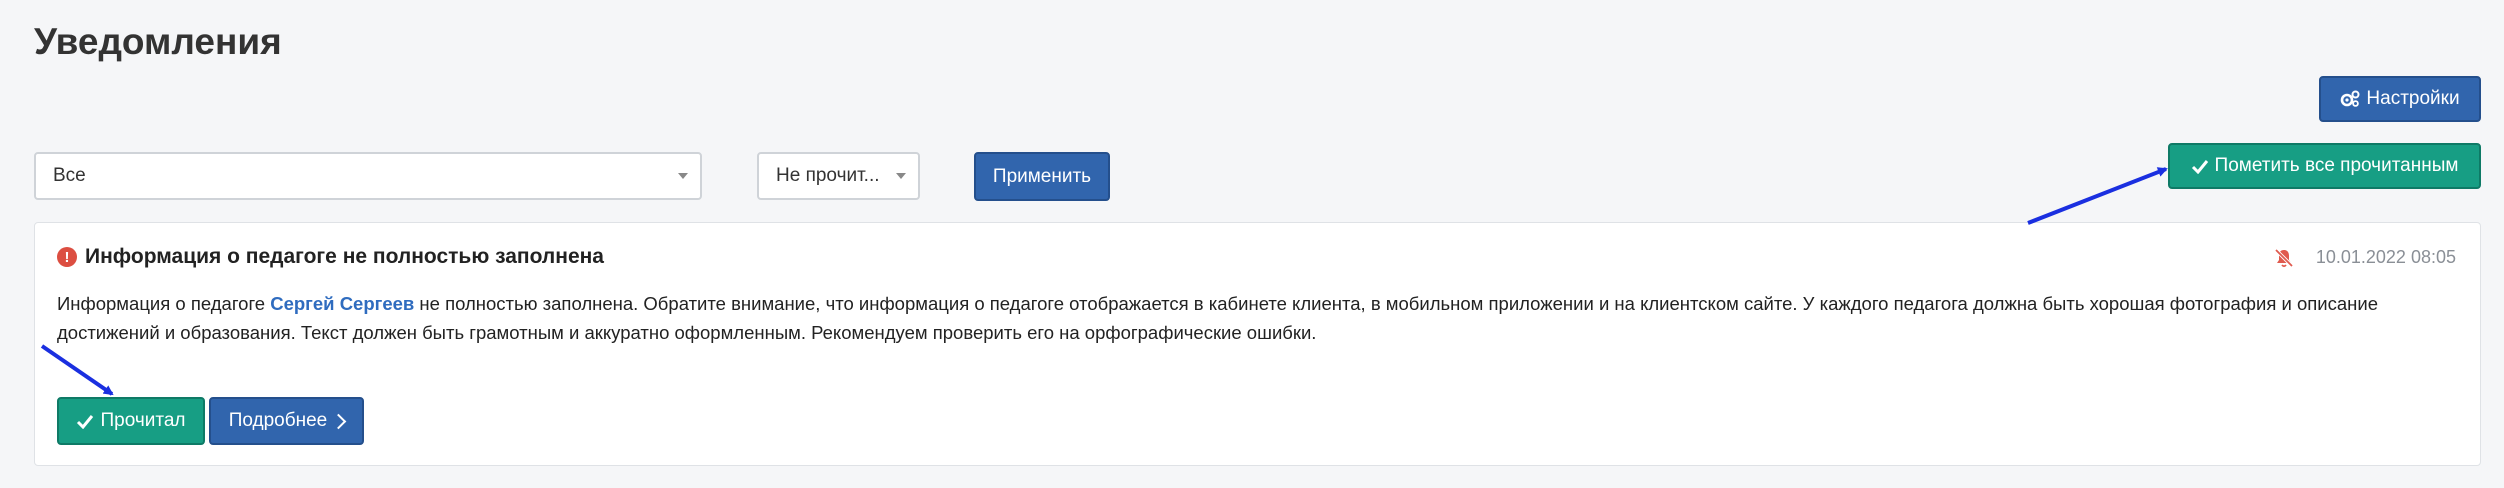 This screenshot has height=488, width=2504. I want to click on notification-meta: 10.01.2022 08:05, so click(2365, 257).